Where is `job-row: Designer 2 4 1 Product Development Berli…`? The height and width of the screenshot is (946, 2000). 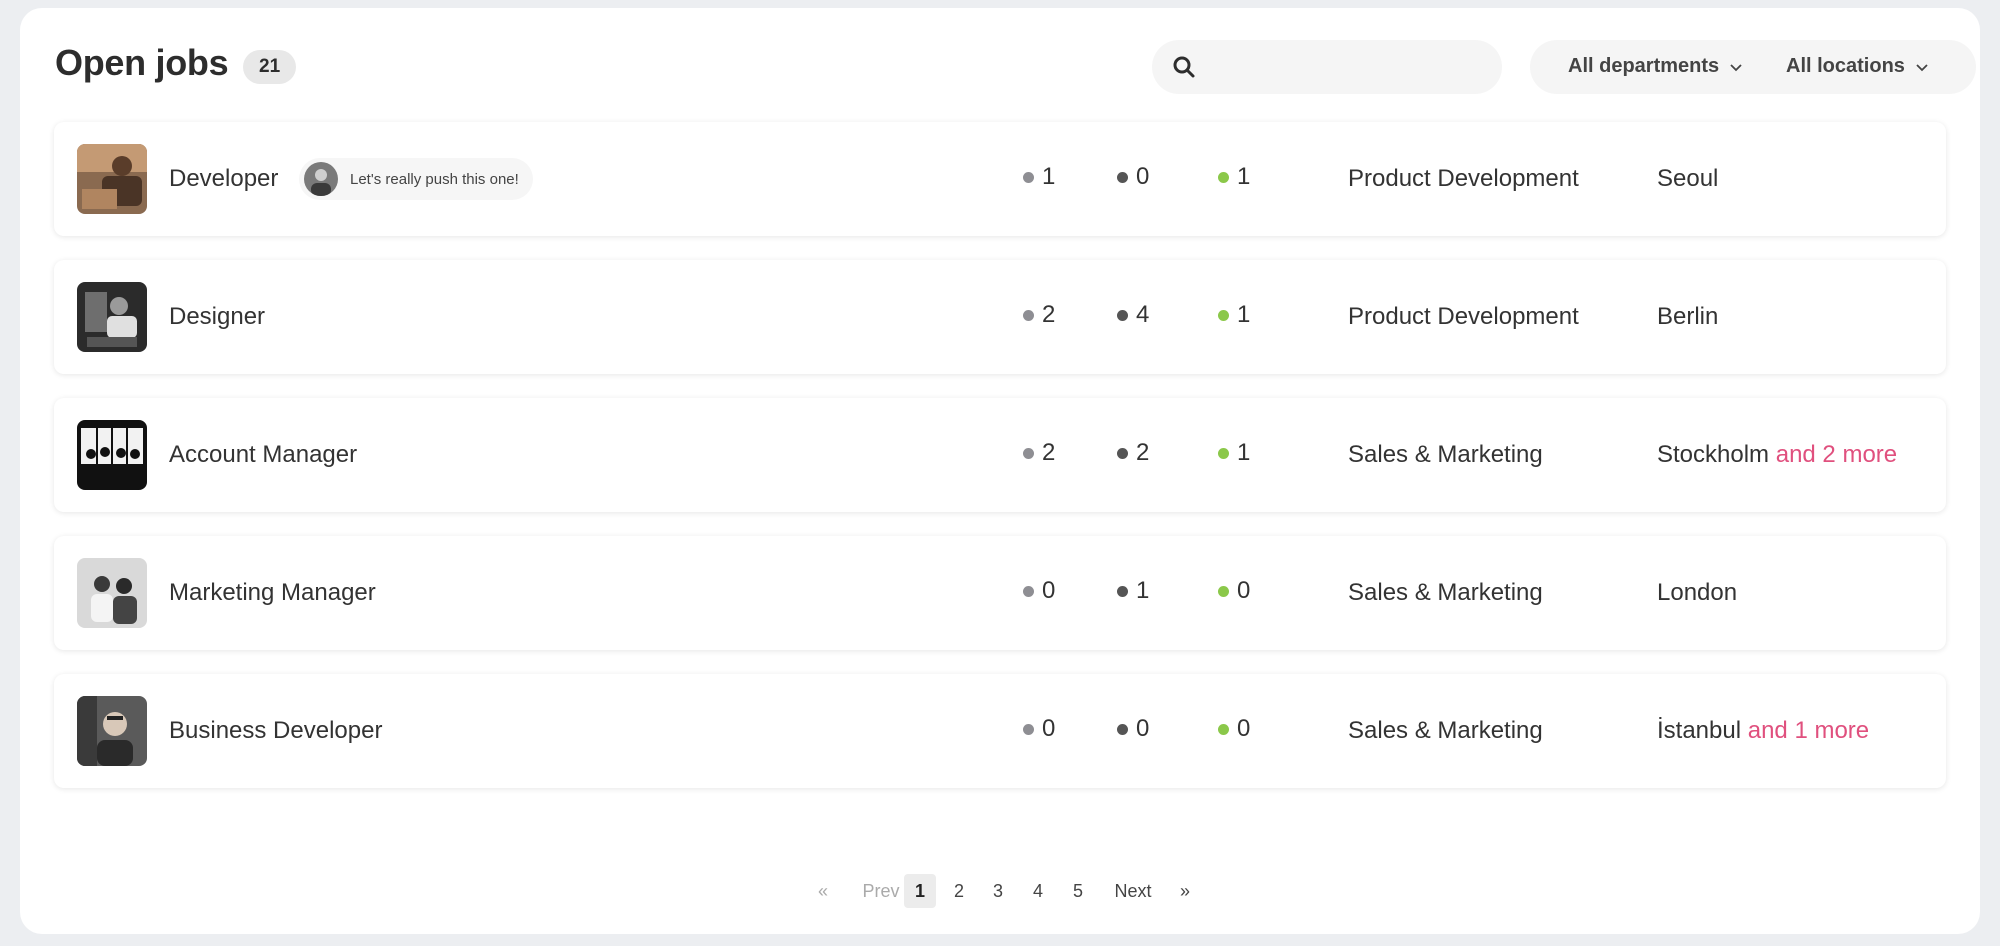 job-row: Designer 2 4 1 Product Development Berli… is located at coordinates (1000, 317).